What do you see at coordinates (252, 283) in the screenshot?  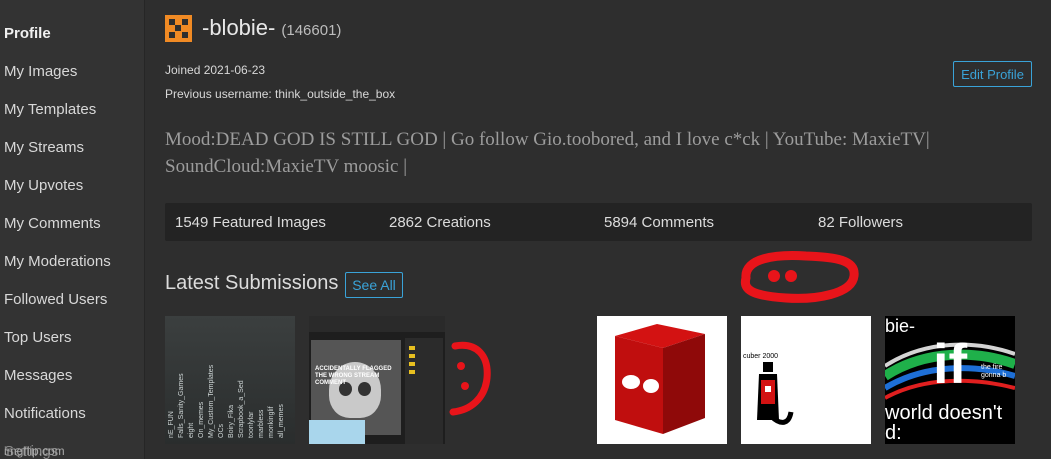 I see `latest-submissions-title: Latest Submissions` at bounding box center [252, 283].